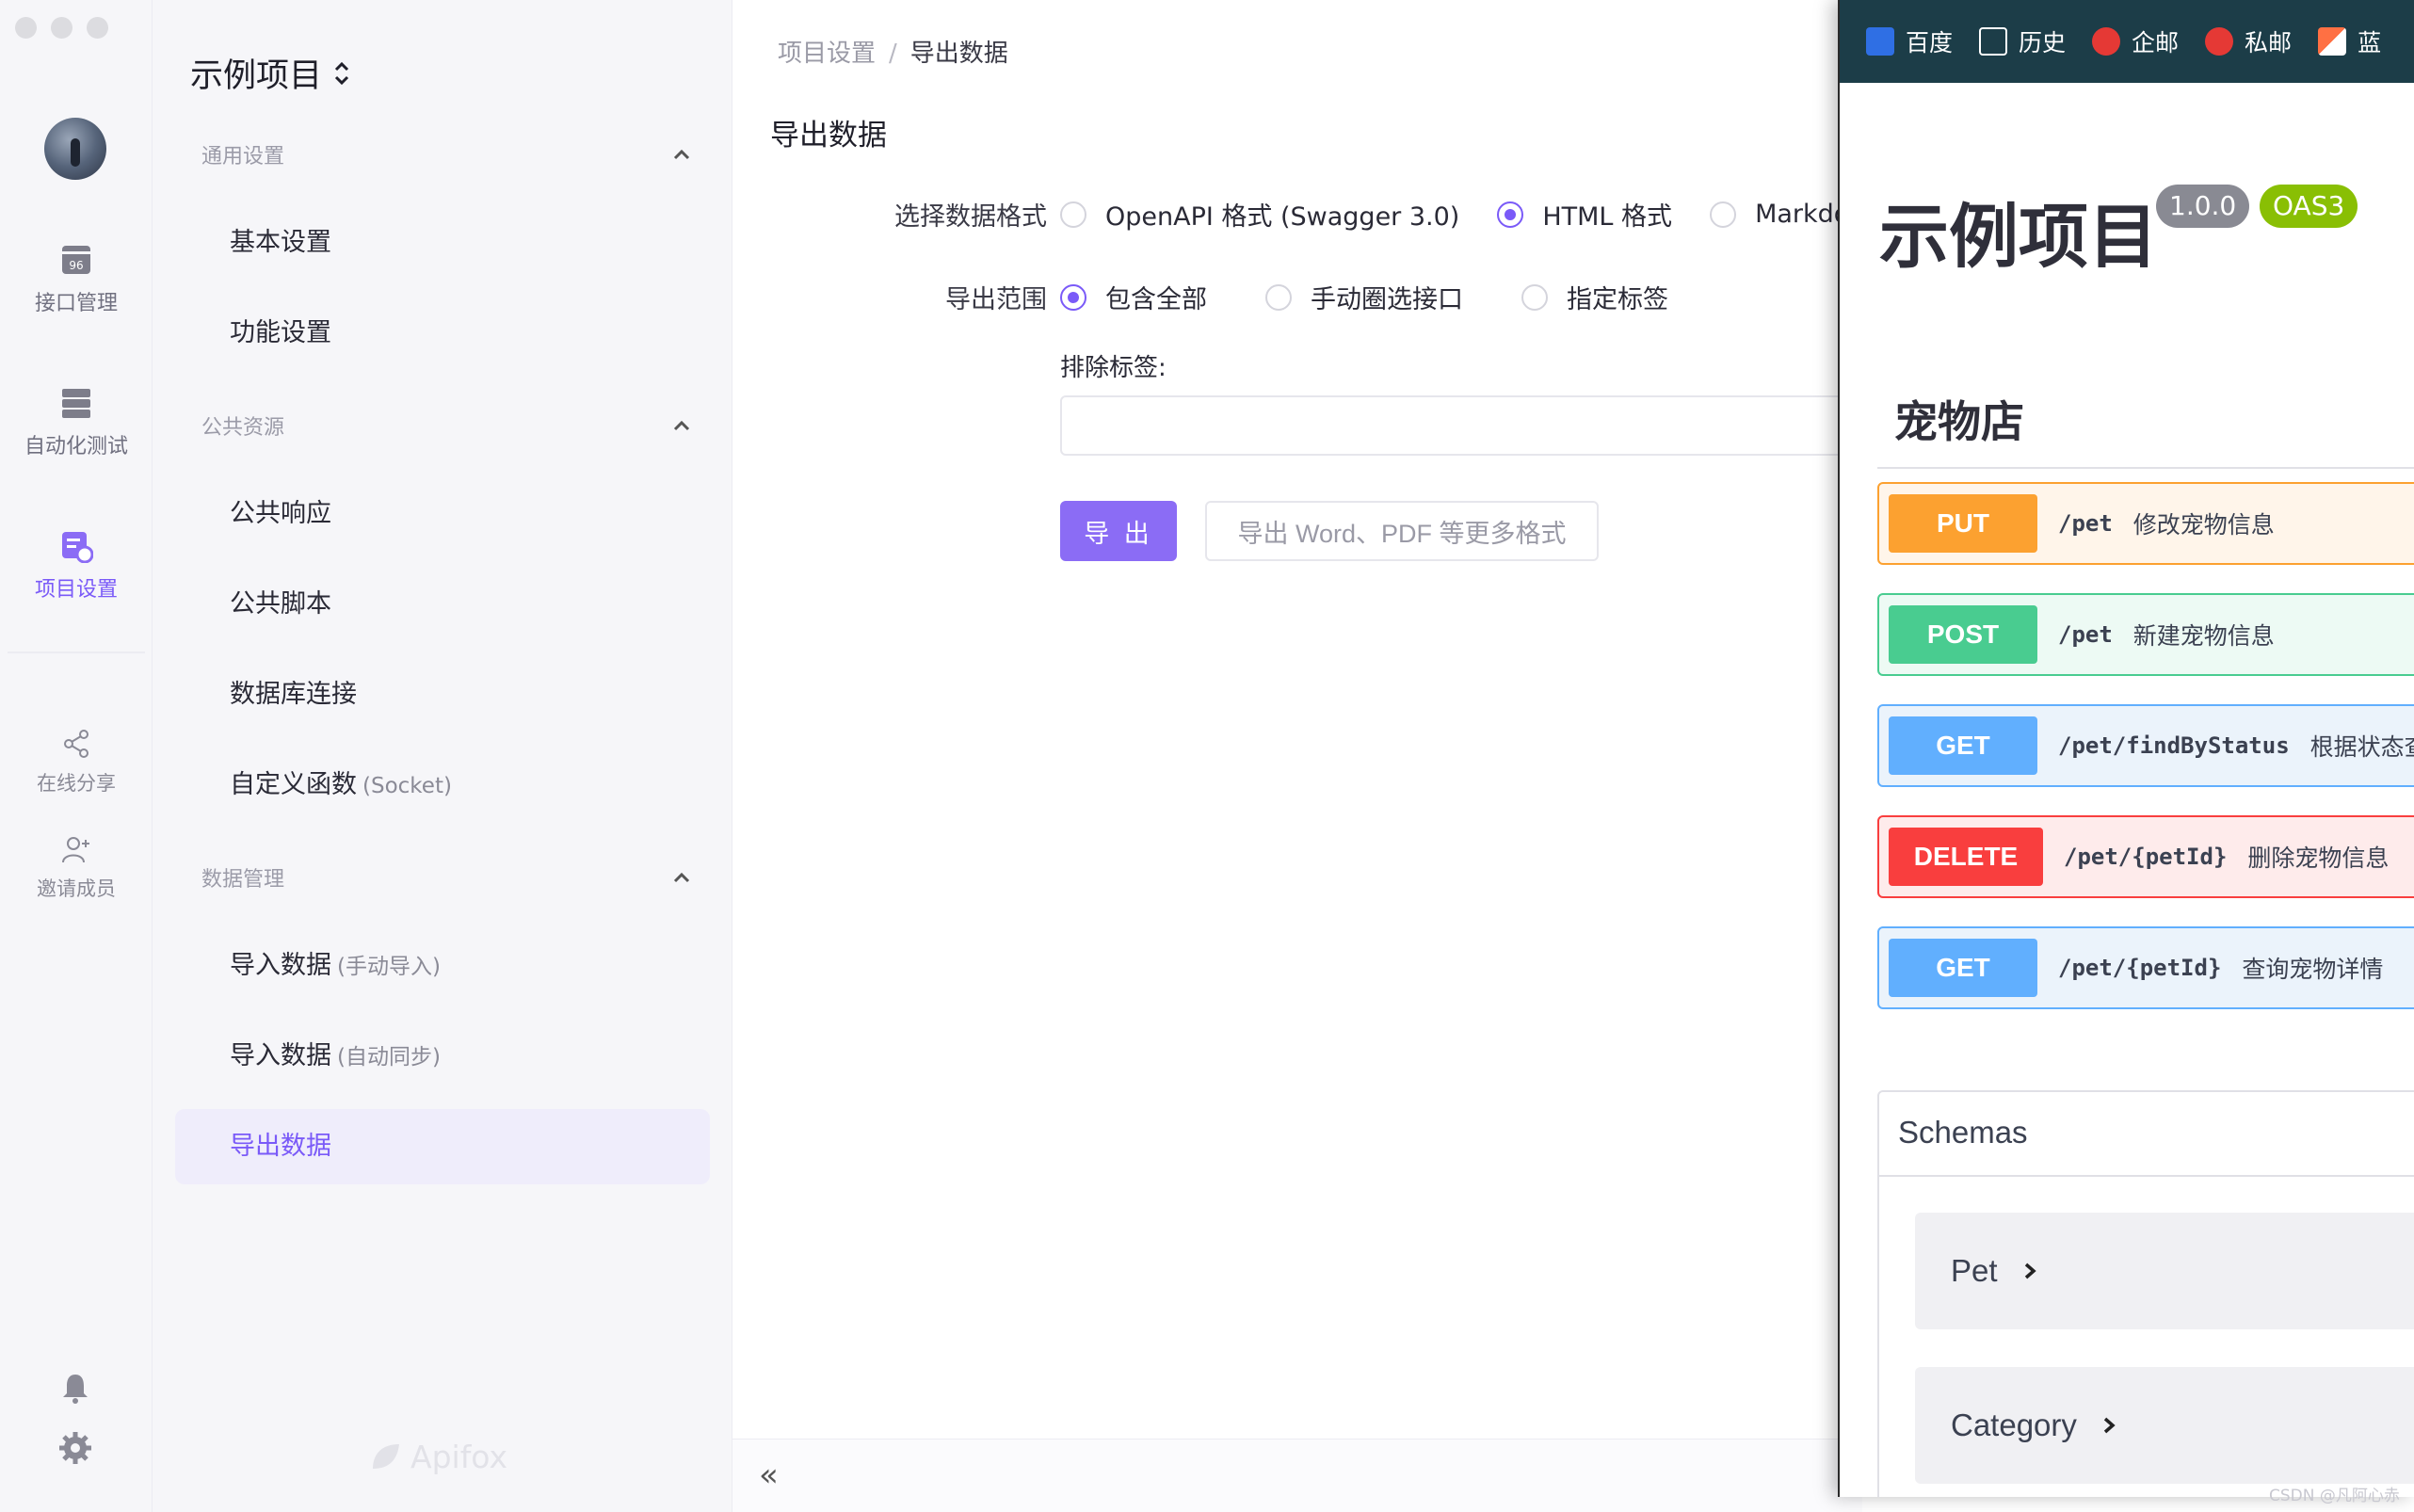  What do you see at coordinates (256, 76) in the screenshot?
I see `project-title: 示例项目` at bounding box center [256, 76].